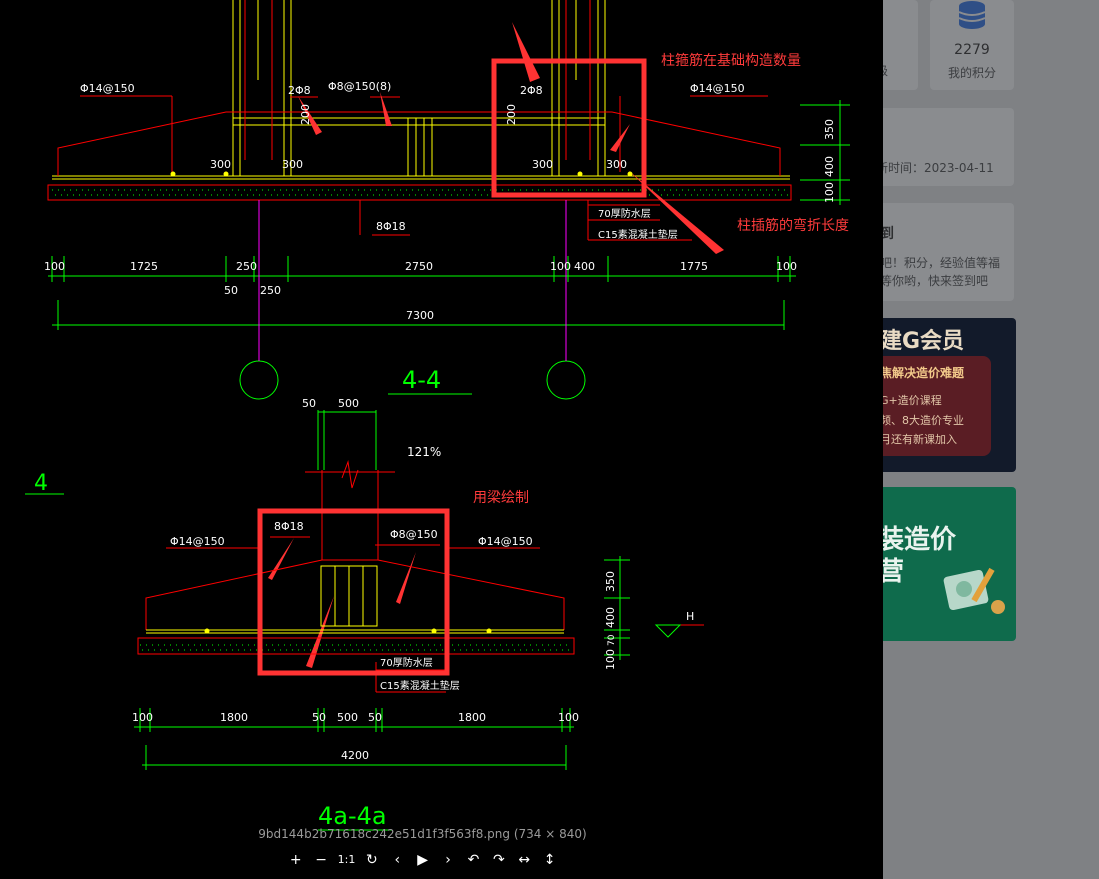  Describe the element at coordinates (940, 263) in the screenshot. I see `signin-text-1: 吧！积分，经验值等福` at that location.